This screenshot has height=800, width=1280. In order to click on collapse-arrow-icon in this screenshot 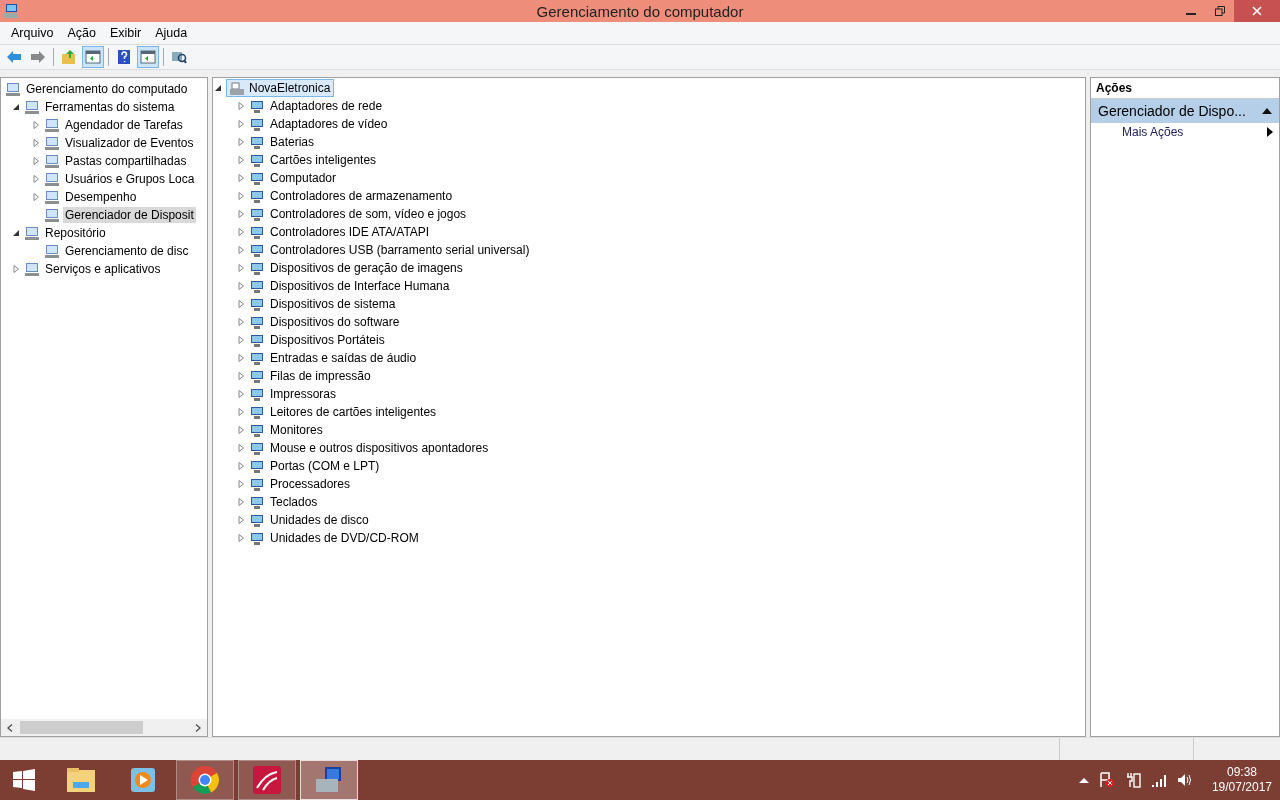, I will do `click(1267, 111)`.